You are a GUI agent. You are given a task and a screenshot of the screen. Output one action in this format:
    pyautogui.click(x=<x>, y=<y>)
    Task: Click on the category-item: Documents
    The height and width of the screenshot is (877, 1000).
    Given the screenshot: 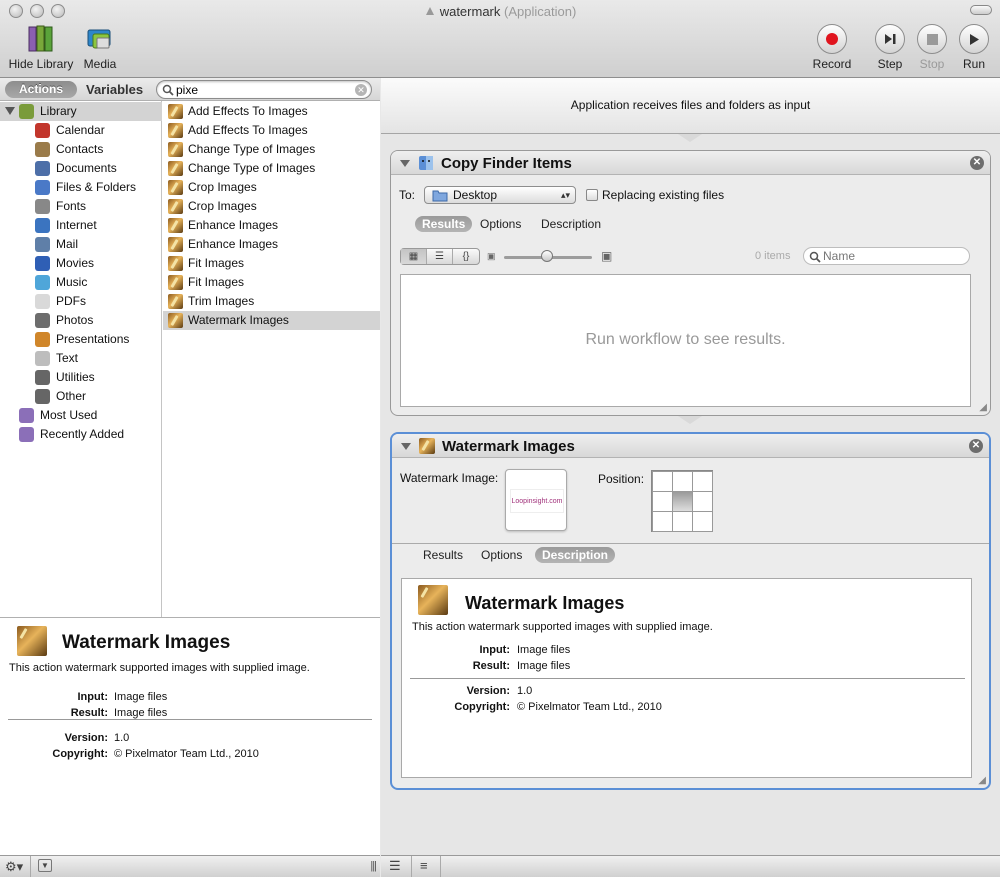 What is the action you would take?
    pyautogui.click(x=81, y=168)
    